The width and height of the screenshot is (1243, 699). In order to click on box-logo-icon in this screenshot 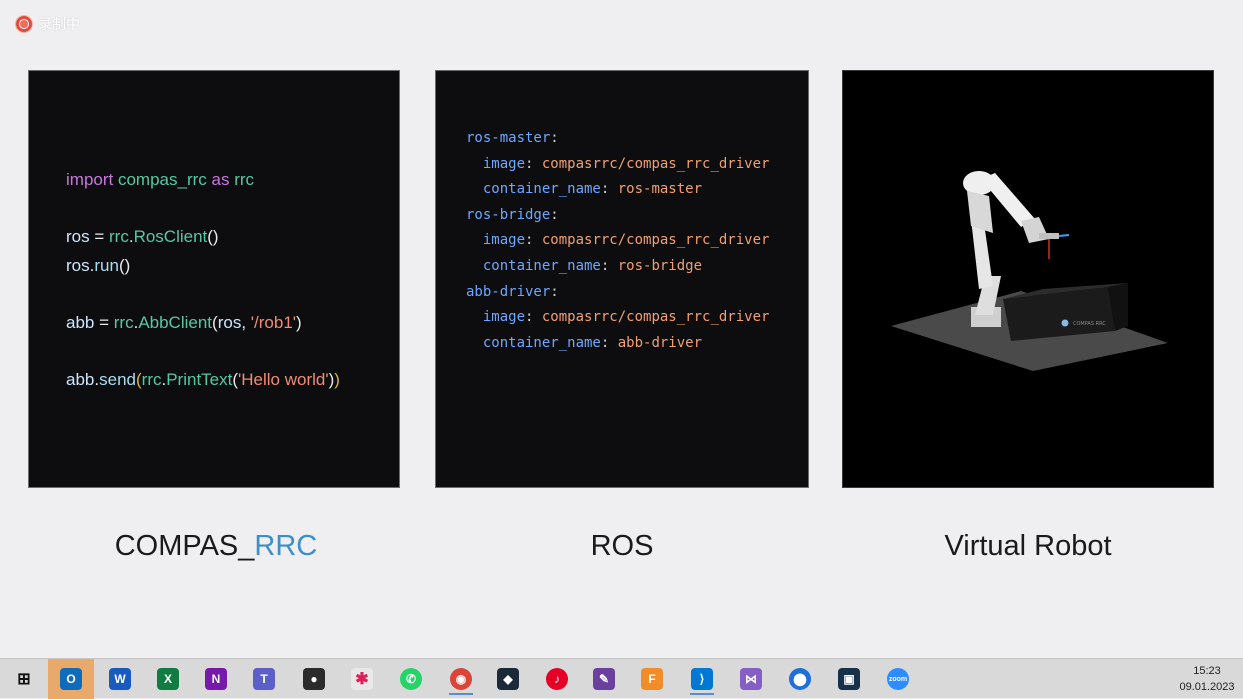, I will do `click(1065, 323)`.